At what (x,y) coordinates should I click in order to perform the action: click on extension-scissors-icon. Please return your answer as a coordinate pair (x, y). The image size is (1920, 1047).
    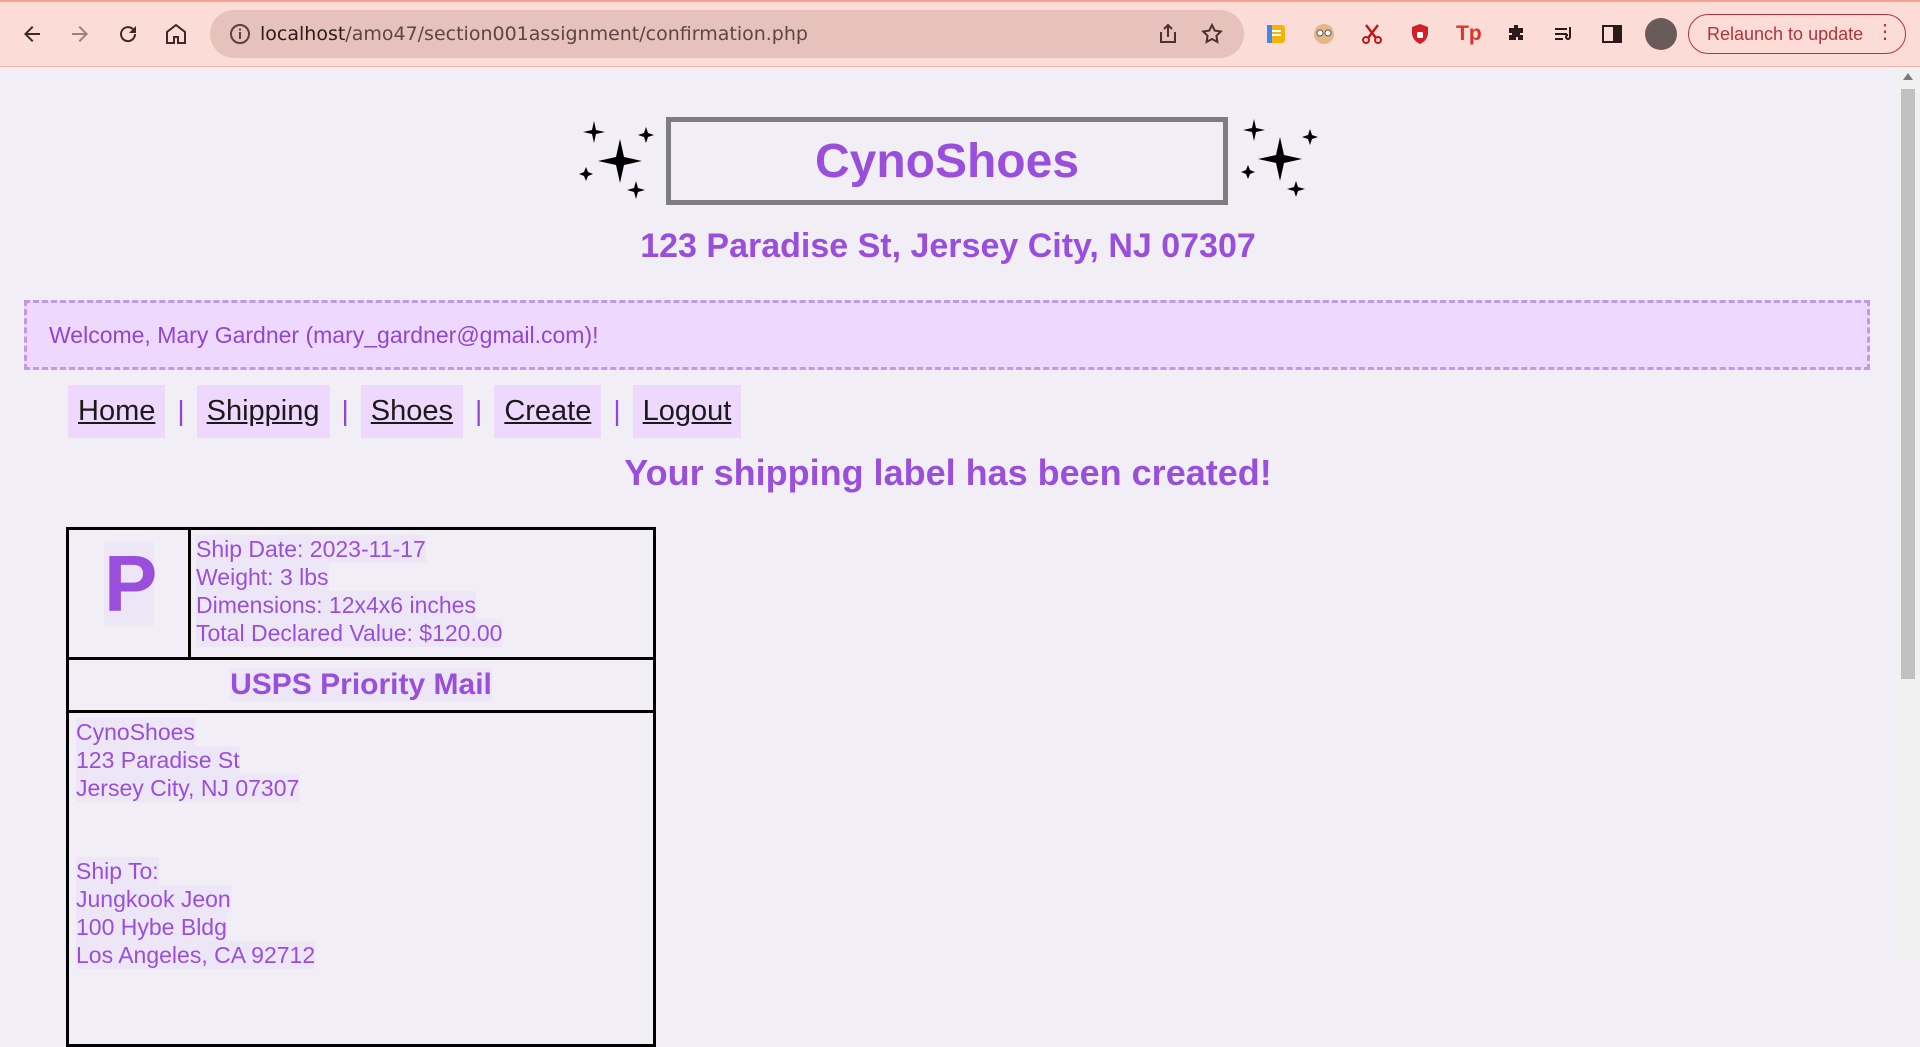
    Looking at the image, I should click on (1372, 34).